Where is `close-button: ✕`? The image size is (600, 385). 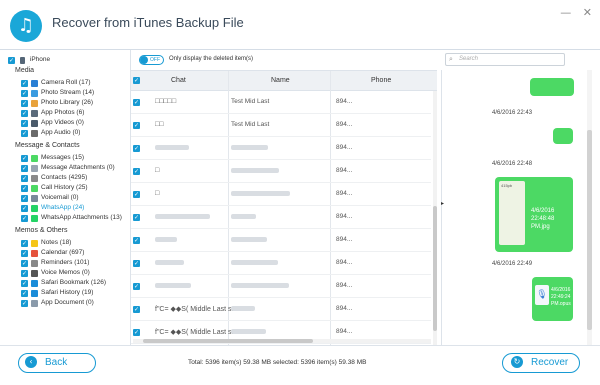
close-button: ✕ is located at coordinates (587, 12).